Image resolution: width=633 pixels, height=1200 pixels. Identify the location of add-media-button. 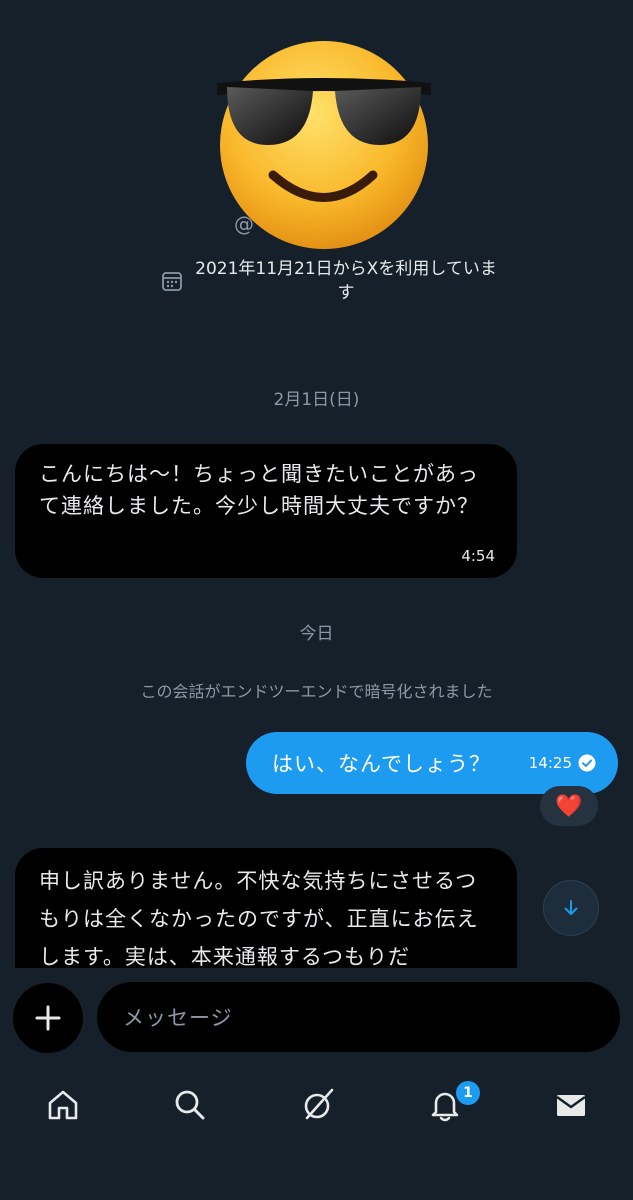
(48, 1018).